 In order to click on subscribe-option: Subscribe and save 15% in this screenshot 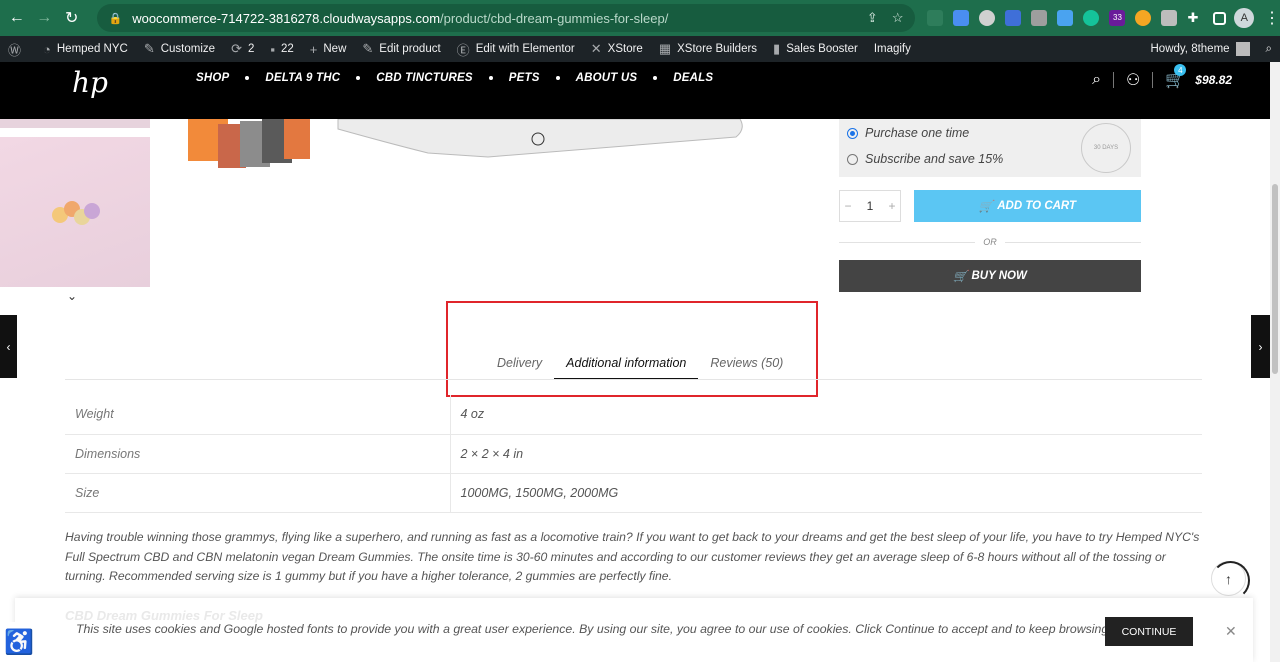, I will do `click(925, 159)`.